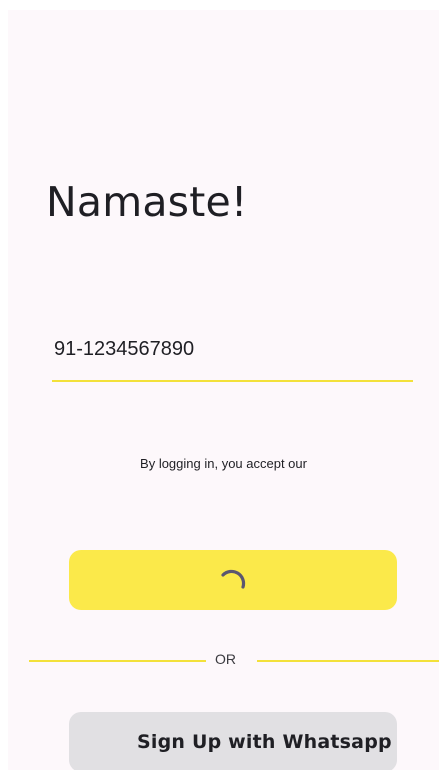 This screenshot has width=447, height=775. Describe the element at coordinates (124, 349) in the screenshot. I see `phone-number-value: 91-1234567890` at that location.